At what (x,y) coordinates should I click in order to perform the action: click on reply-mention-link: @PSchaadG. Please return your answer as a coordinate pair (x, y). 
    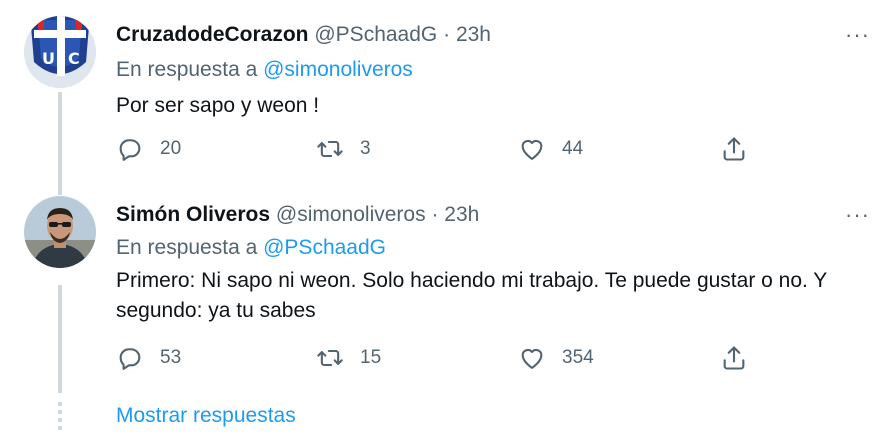
    Looking at the image, I should click on (324, 247).